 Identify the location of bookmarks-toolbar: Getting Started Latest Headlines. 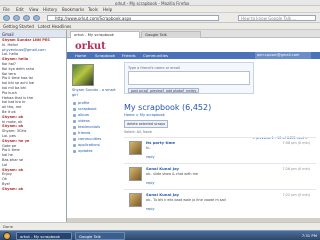
(160, 26).